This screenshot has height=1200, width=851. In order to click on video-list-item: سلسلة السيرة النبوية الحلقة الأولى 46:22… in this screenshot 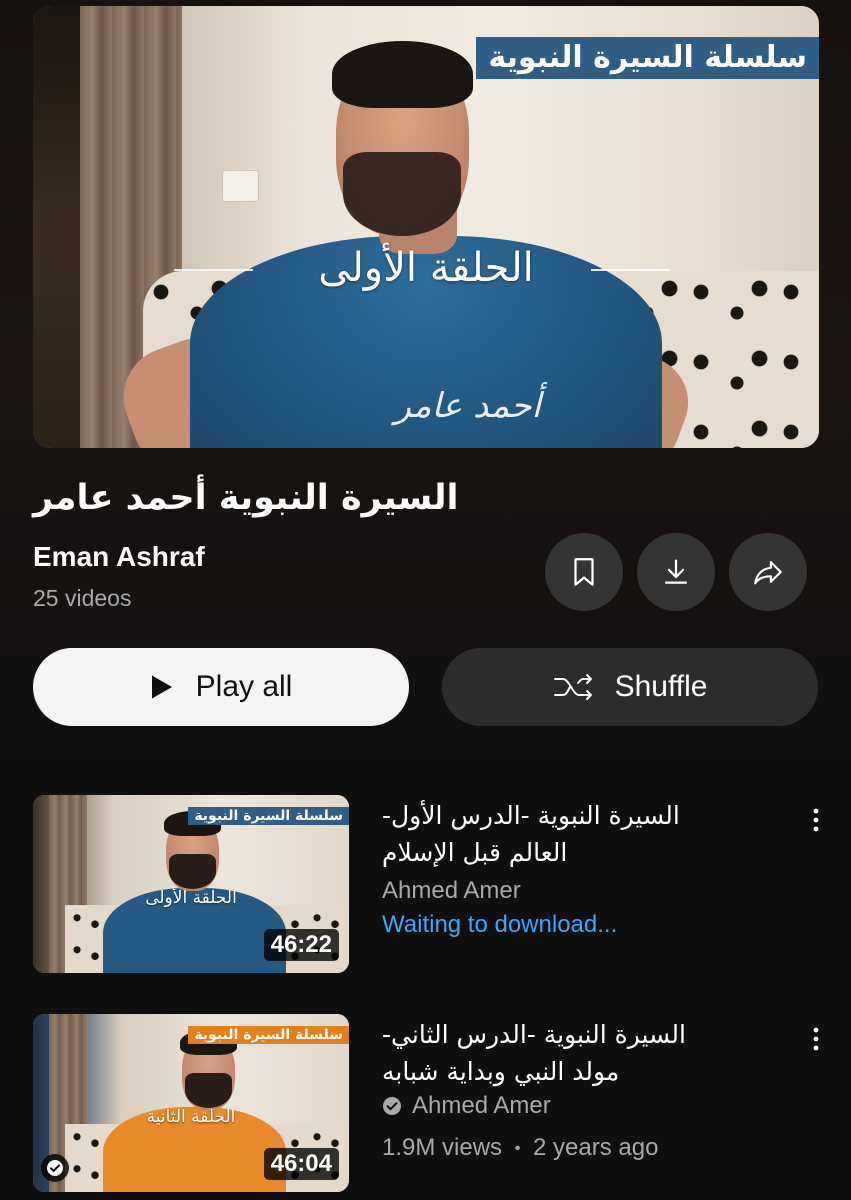, I will do `click(433, 884)`.